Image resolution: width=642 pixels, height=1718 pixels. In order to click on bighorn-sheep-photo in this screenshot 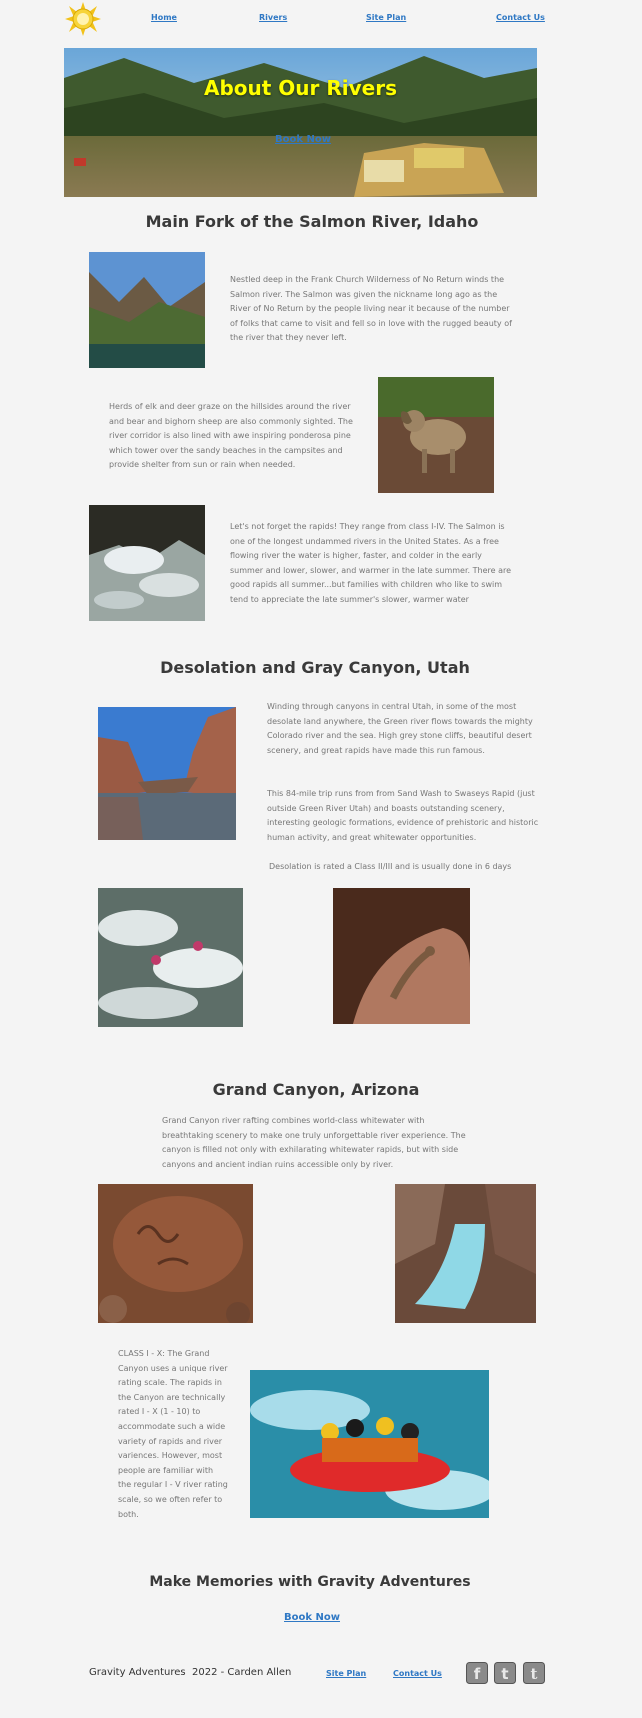, I will do `click(436, 435)`.